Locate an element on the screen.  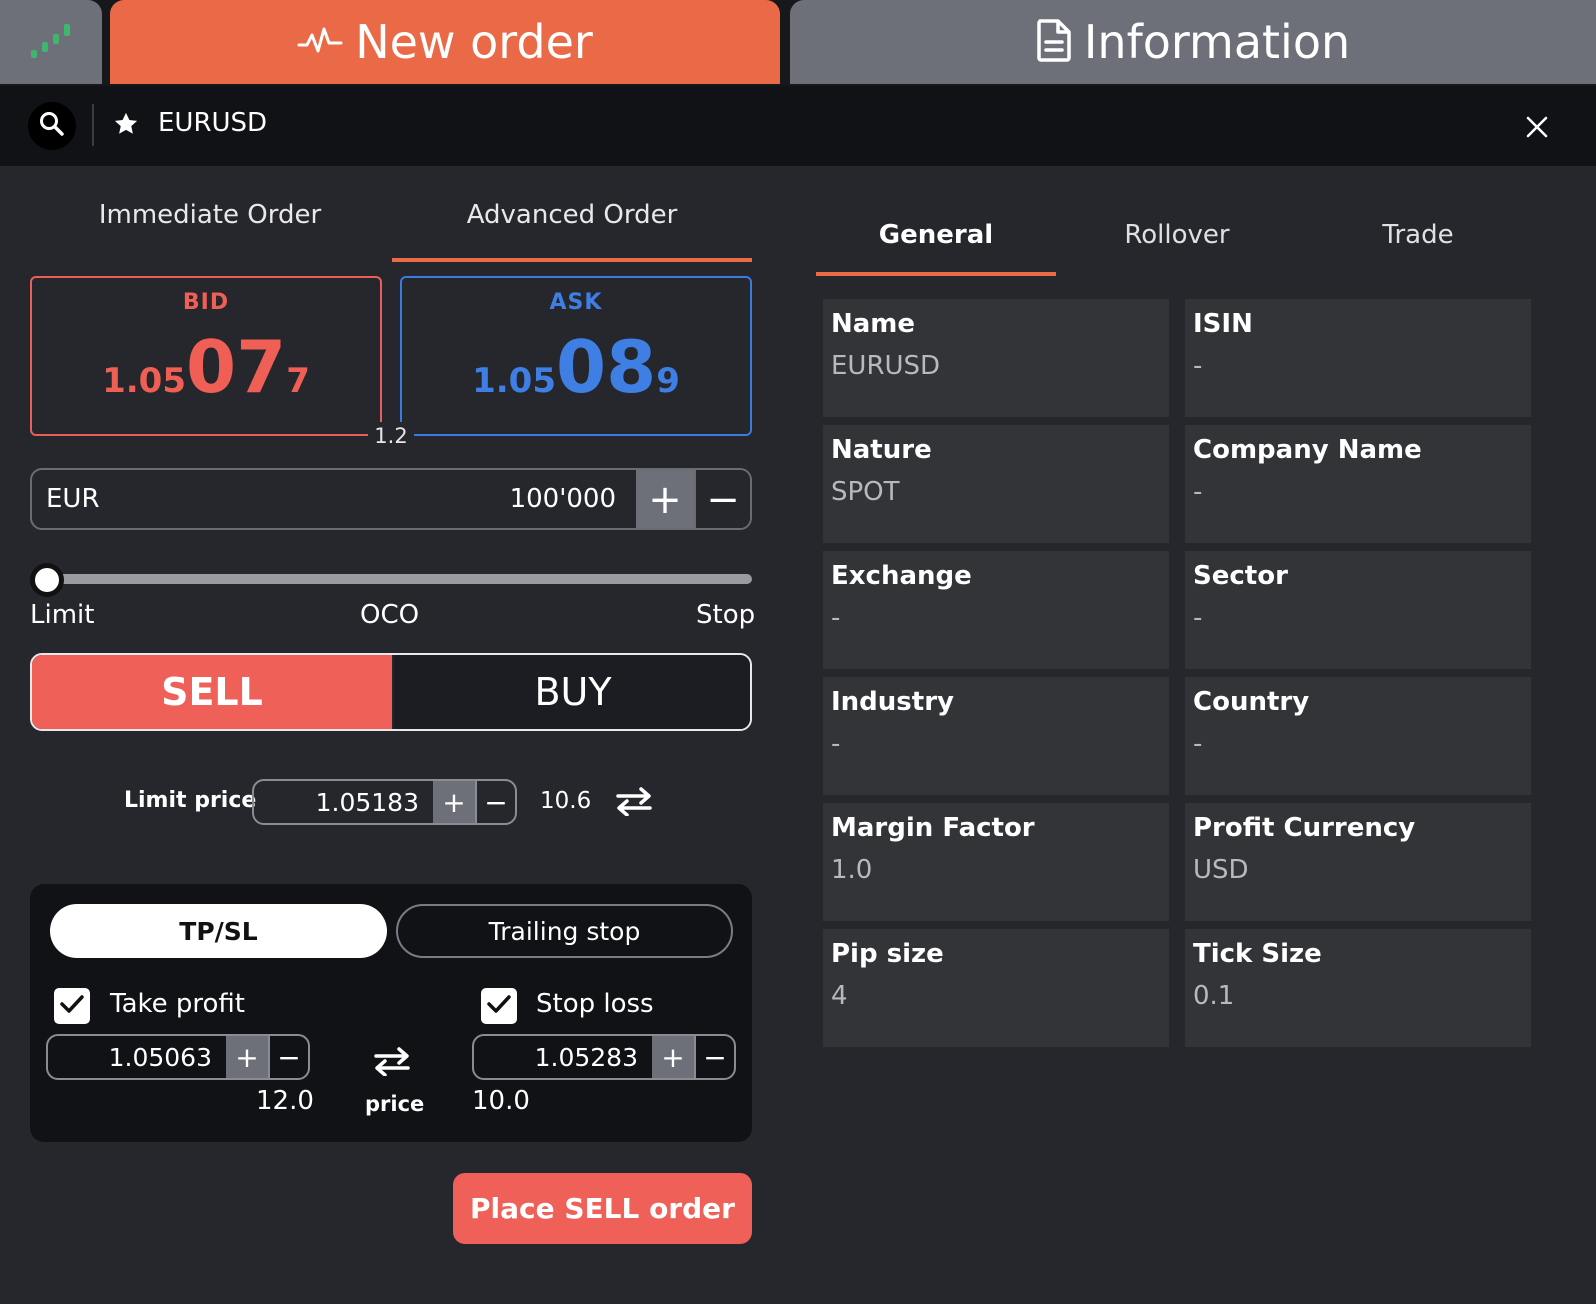
stop-loss-decrease-button: − is located at coordinates (714, 1057).